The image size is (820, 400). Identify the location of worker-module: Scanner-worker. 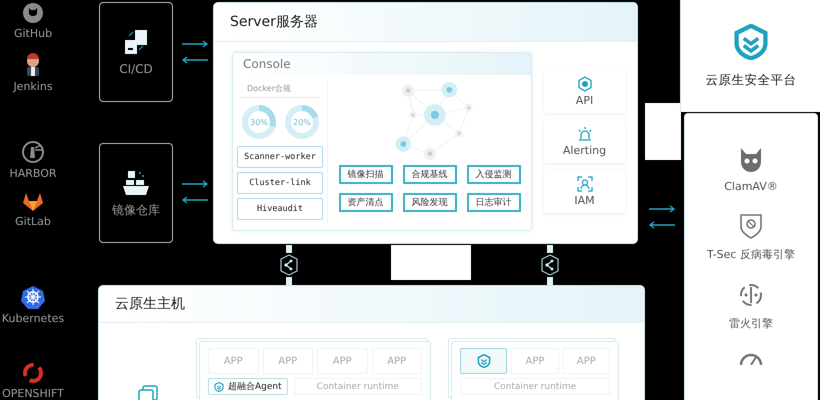
(280, 157).